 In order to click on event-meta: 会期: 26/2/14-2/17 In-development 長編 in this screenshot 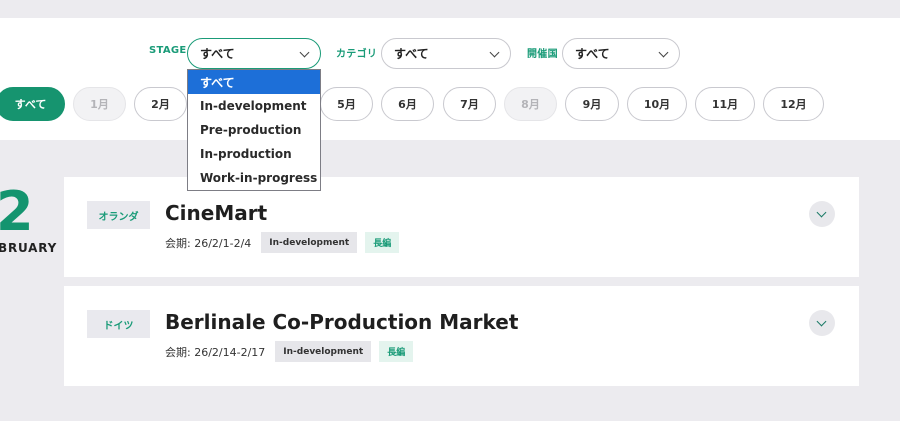, I will do `click(289, 351)`.